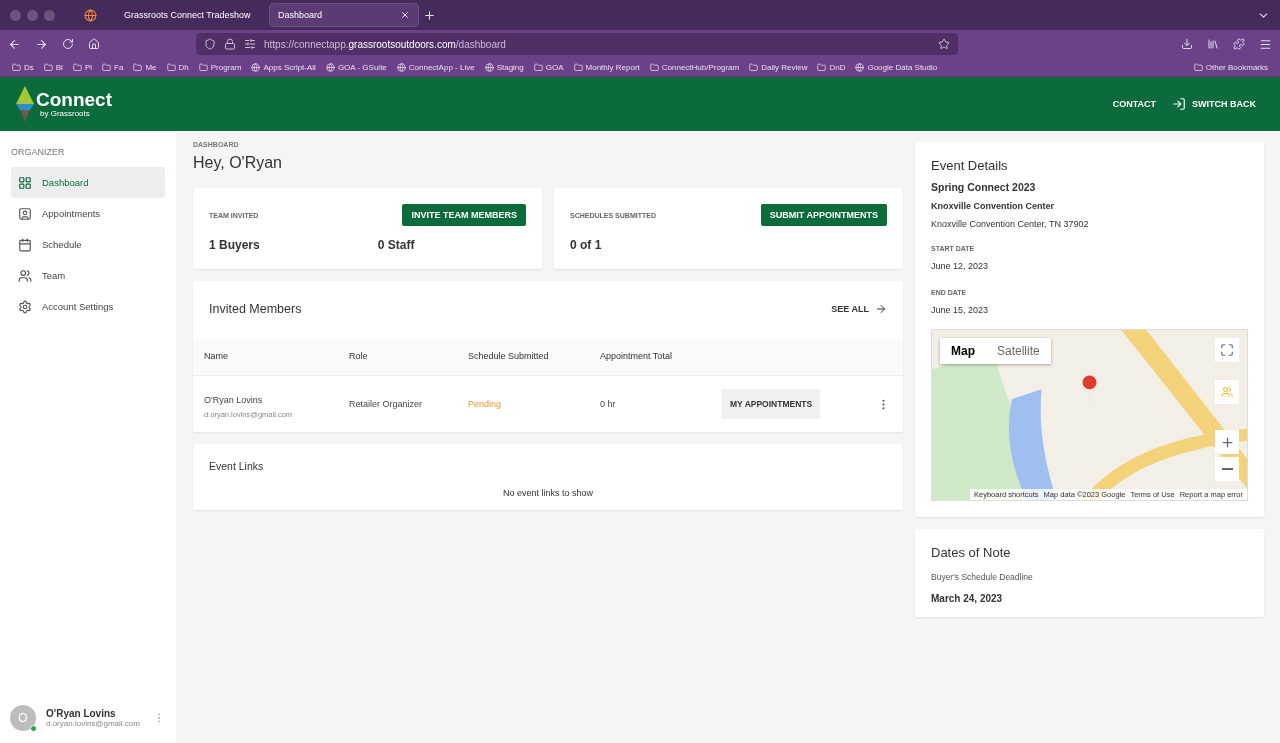 The height and width of the screenshot is (743, 1280). I want to click on zoom-out-button, so click(1227, 469).